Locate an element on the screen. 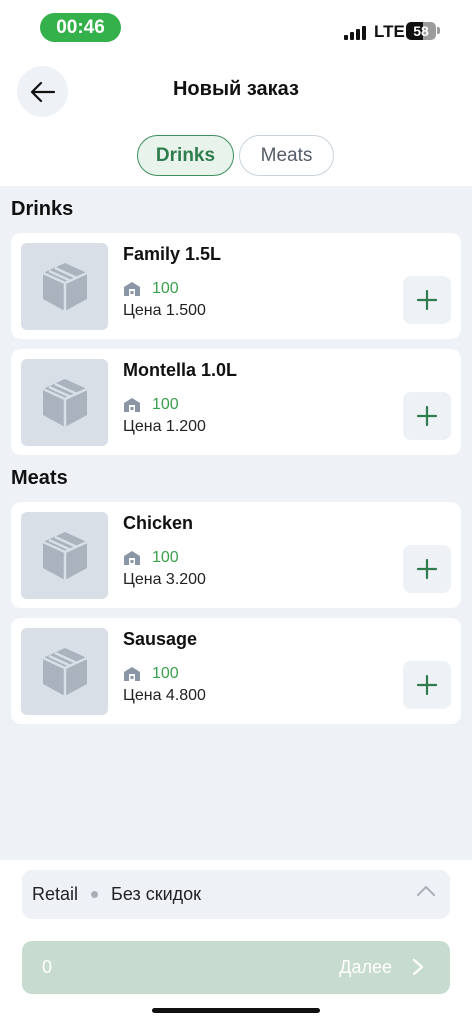  price-type-label: Retail is located at coordinates (55, 894).